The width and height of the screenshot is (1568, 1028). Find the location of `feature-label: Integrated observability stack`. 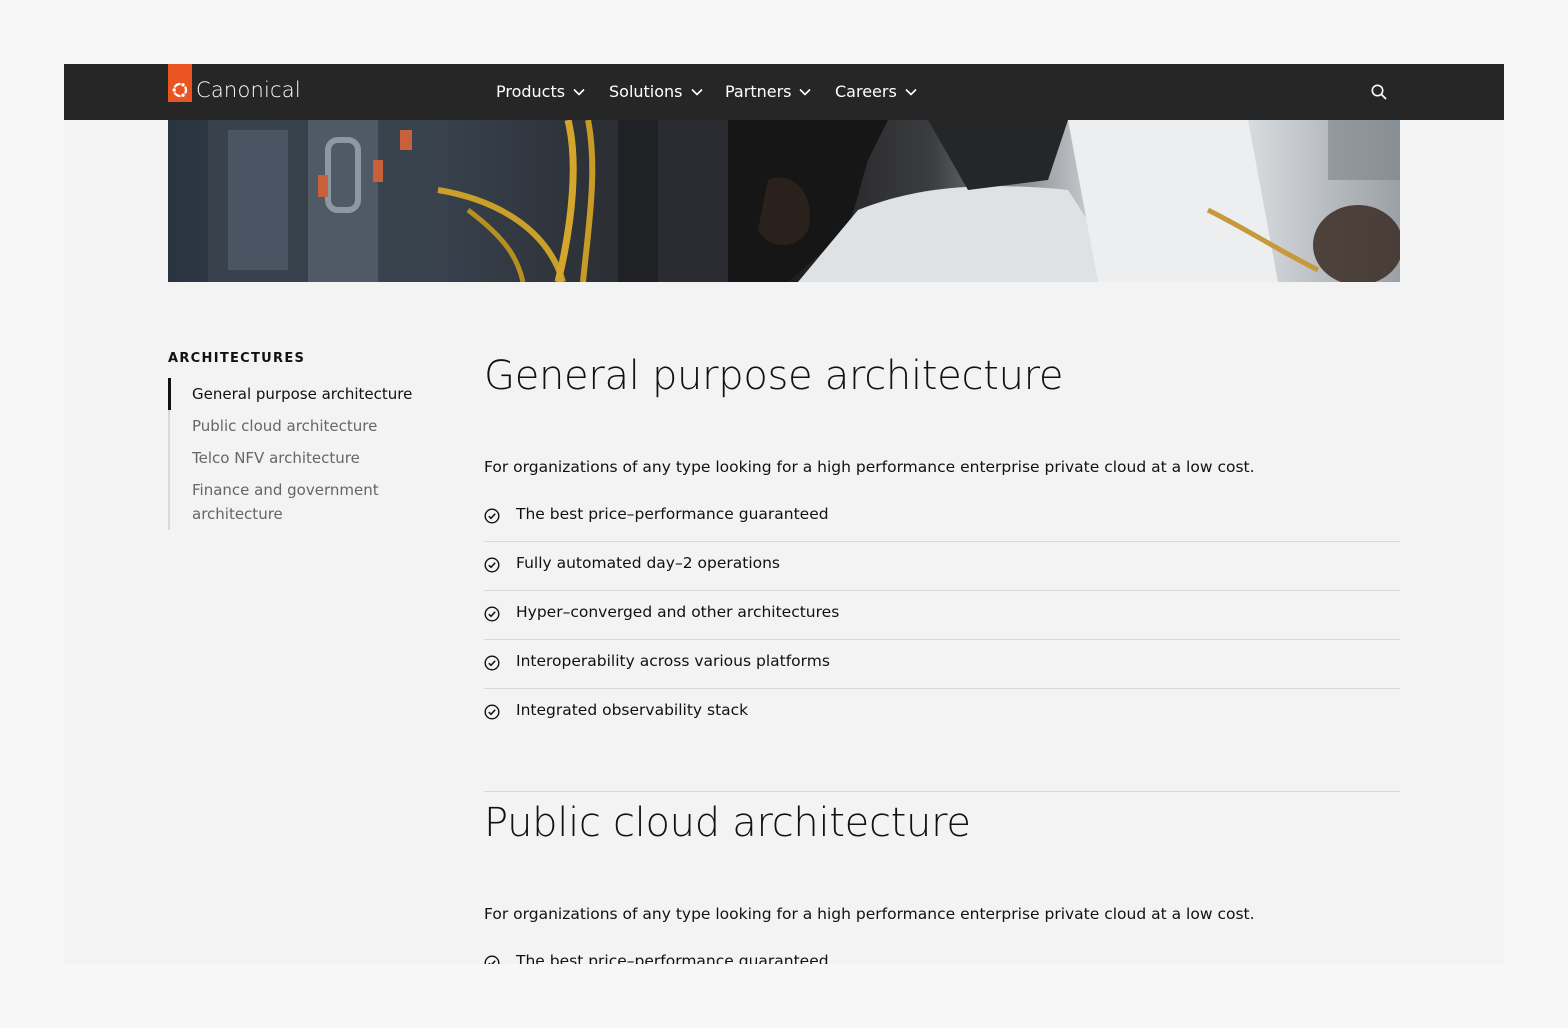

feature-label: Integrated observability stack is located at coordinates (632, 710).